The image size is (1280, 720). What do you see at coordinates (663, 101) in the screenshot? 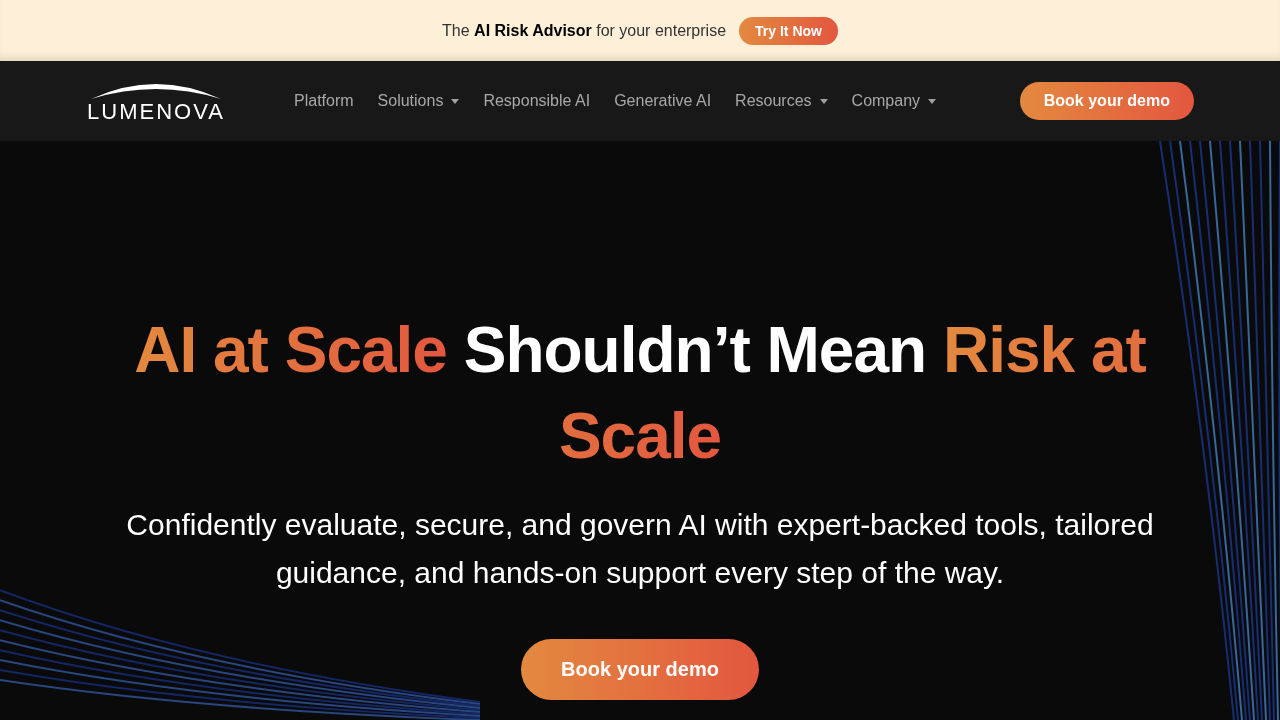
I see `nav-link: Generative AI` at bounding box center [663, 101].